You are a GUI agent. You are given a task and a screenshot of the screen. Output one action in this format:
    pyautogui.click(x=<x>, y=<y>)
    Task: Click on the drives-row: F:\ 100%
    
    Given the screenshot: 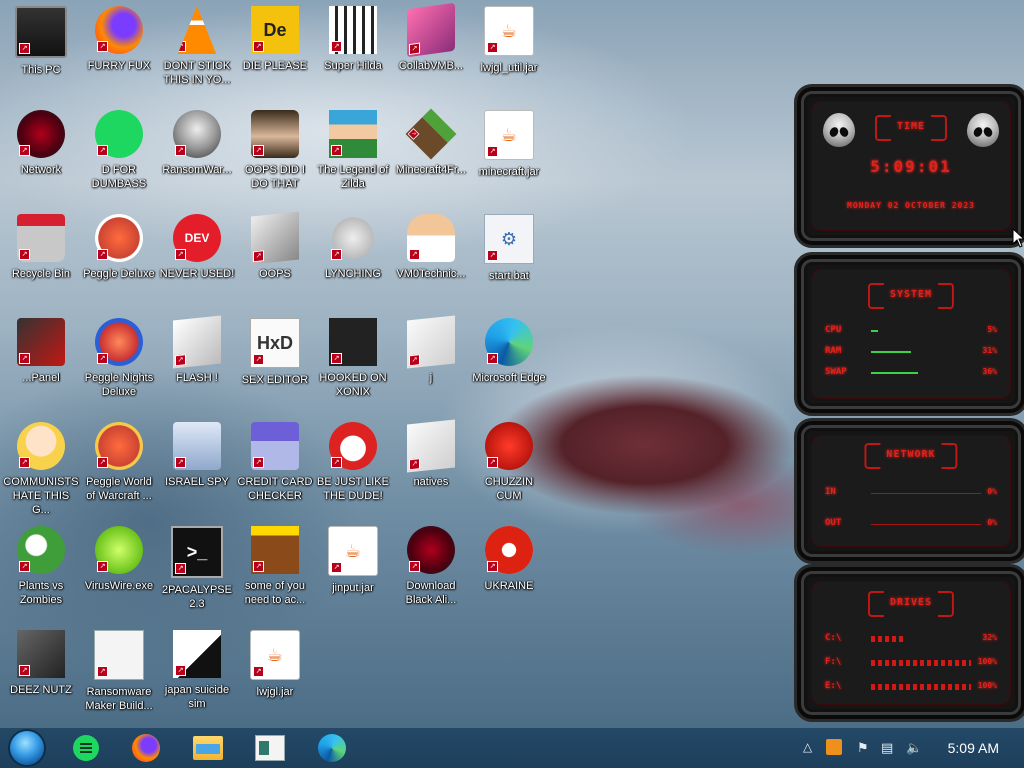 What is the action you would take?
    pyautogui.click(x=911, y=663)
    